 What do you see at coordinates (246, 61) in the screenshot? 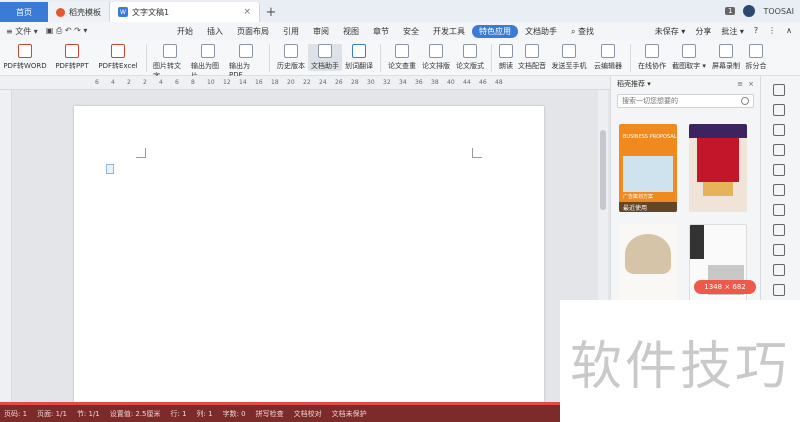
I see `export-pdf-button: 输出为PDF` at bounding box center [246, 61].